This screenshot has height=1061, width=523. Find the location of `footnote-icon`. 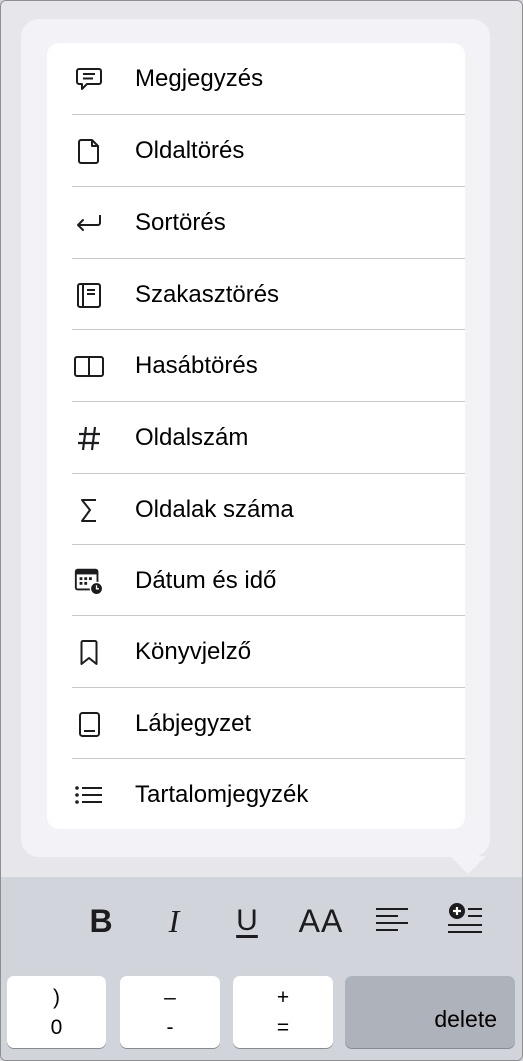

footnote-icon is located at coordinates (89, 724).